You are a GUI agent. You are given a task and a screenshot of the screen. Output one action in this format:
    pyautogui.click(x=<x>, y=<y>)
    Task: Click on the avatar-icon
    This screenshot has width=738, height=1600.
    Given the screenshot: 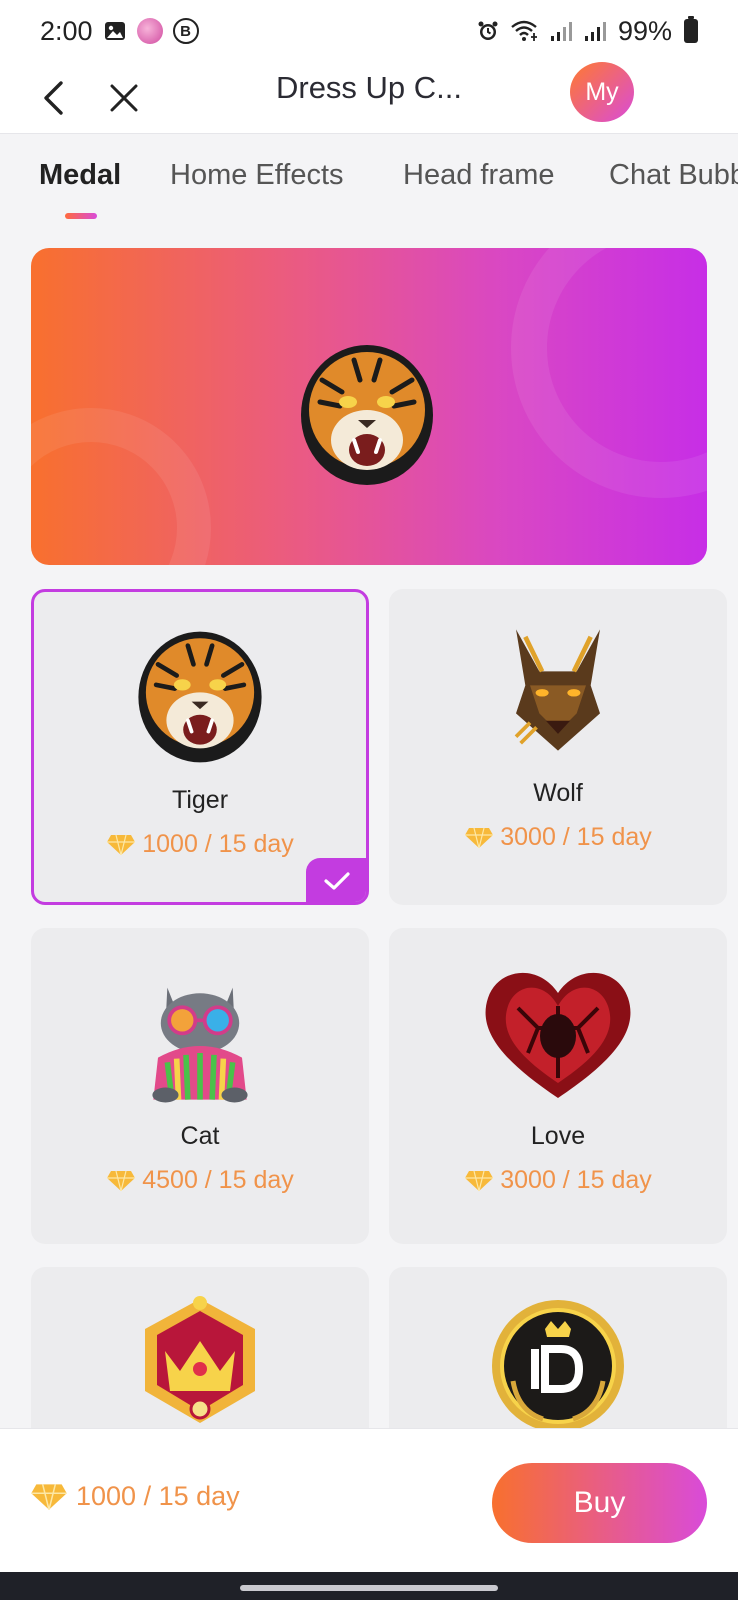 What is the action you would take?
    pyautogui.click(x=149, y=31)
    